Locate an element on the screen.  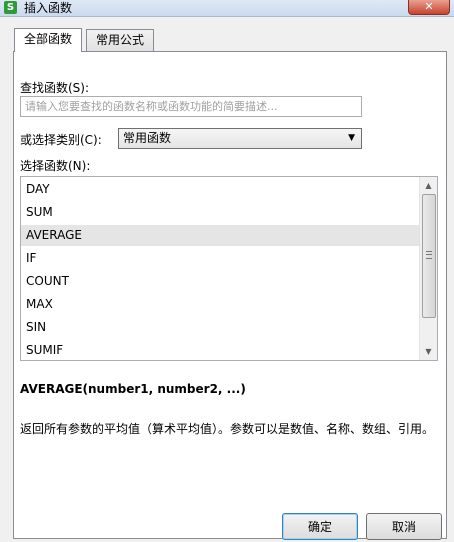
tab-all-functions: 全部函数 is located at coordinates (48, 40).